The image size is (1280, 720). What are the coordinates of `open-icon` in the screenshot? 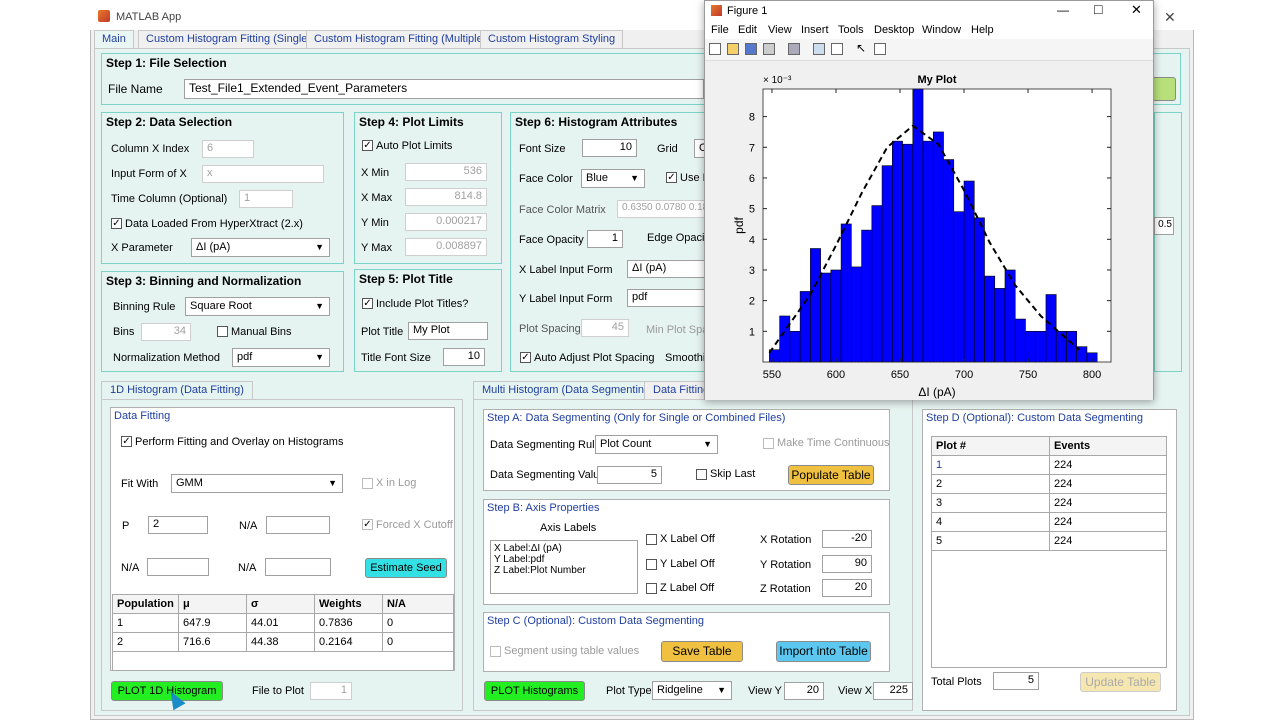 It's located at (733, 49).